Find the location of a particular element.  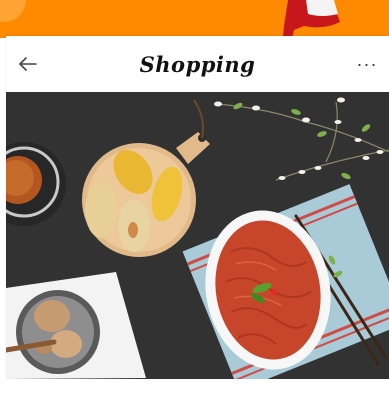

app-header: Shopping ··· is located at coordinates (197, 64).